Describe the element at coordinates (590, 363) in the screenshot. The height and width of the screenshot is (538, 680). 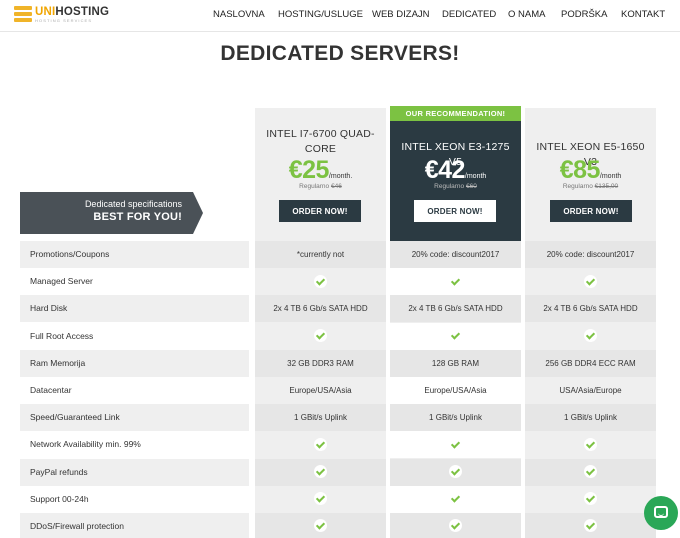
I see `spec-value-cell: 256 GB DDR4 ECC RAM` at that location.